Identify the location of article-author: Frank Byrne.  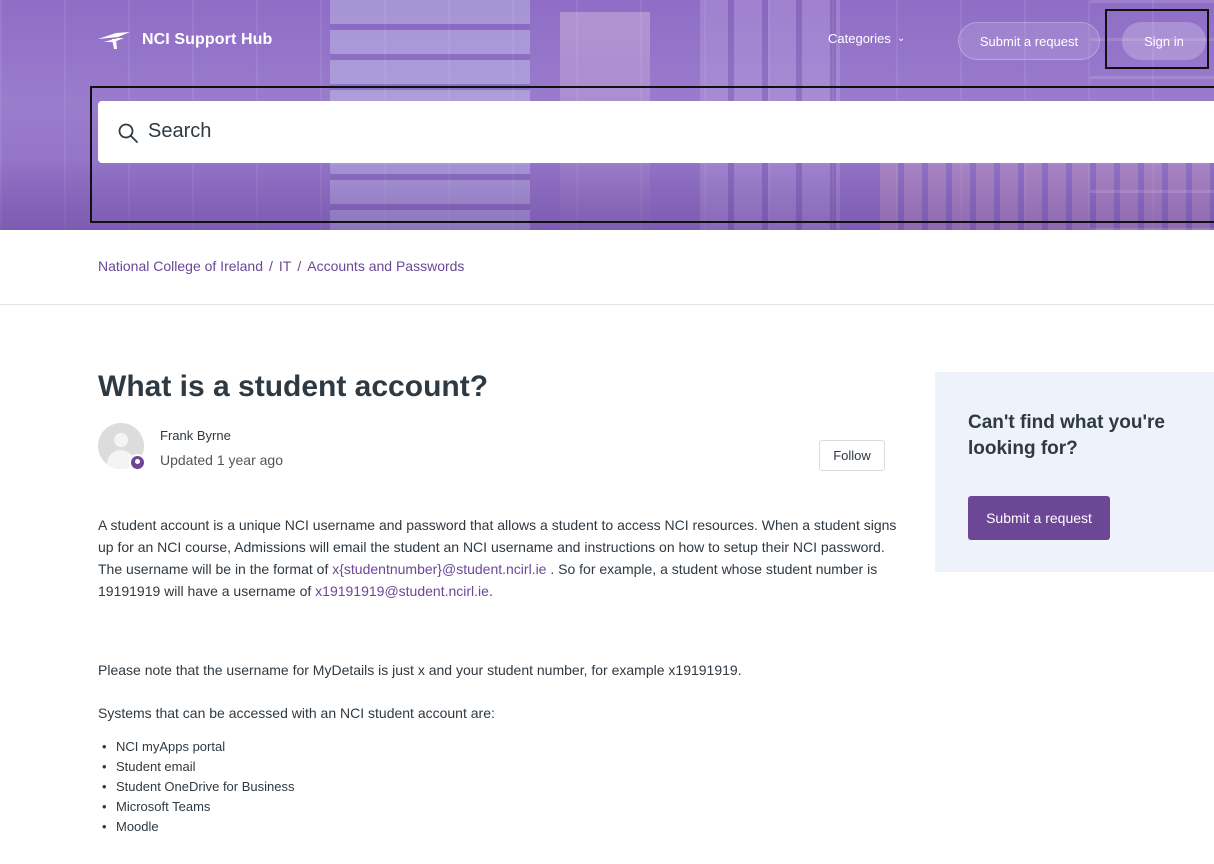
(195, 435).